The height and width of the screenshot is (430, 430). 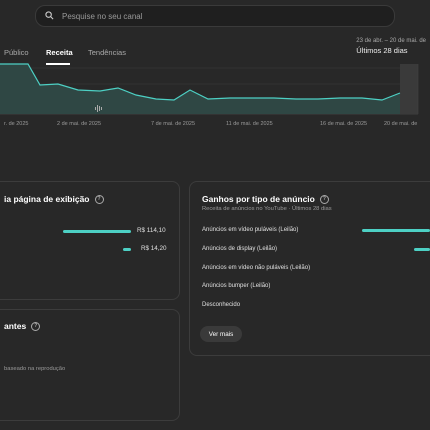 What do you see at coordinates (265, 199) in the screenshot?
I see `ad-type-card-title: Ganhos por tipo de anúncio?` at bounding box center [265, 199].